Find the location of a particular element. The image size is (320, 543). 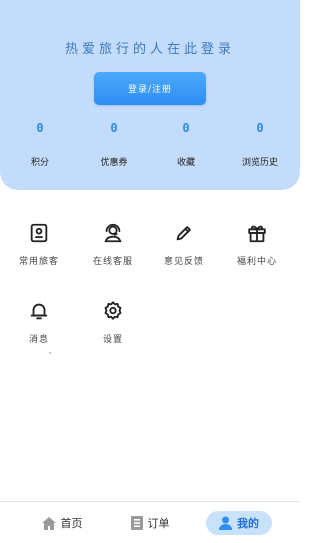

stat-history-label: 浏览历史 is located at coordinates (259, 163).